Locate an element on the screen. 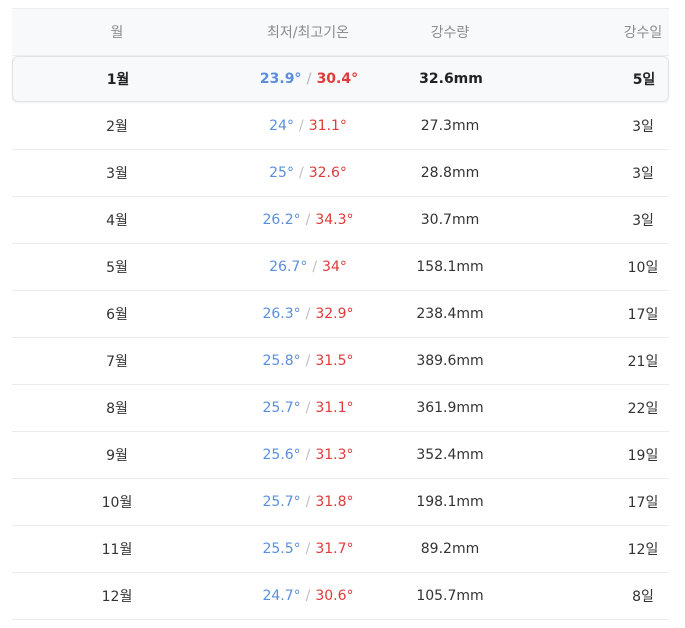 The height and width of the screenshot is (628, 685). table-header: 월 최저/최고기온 강수량 강수일 is located at coordinates (340, 32).